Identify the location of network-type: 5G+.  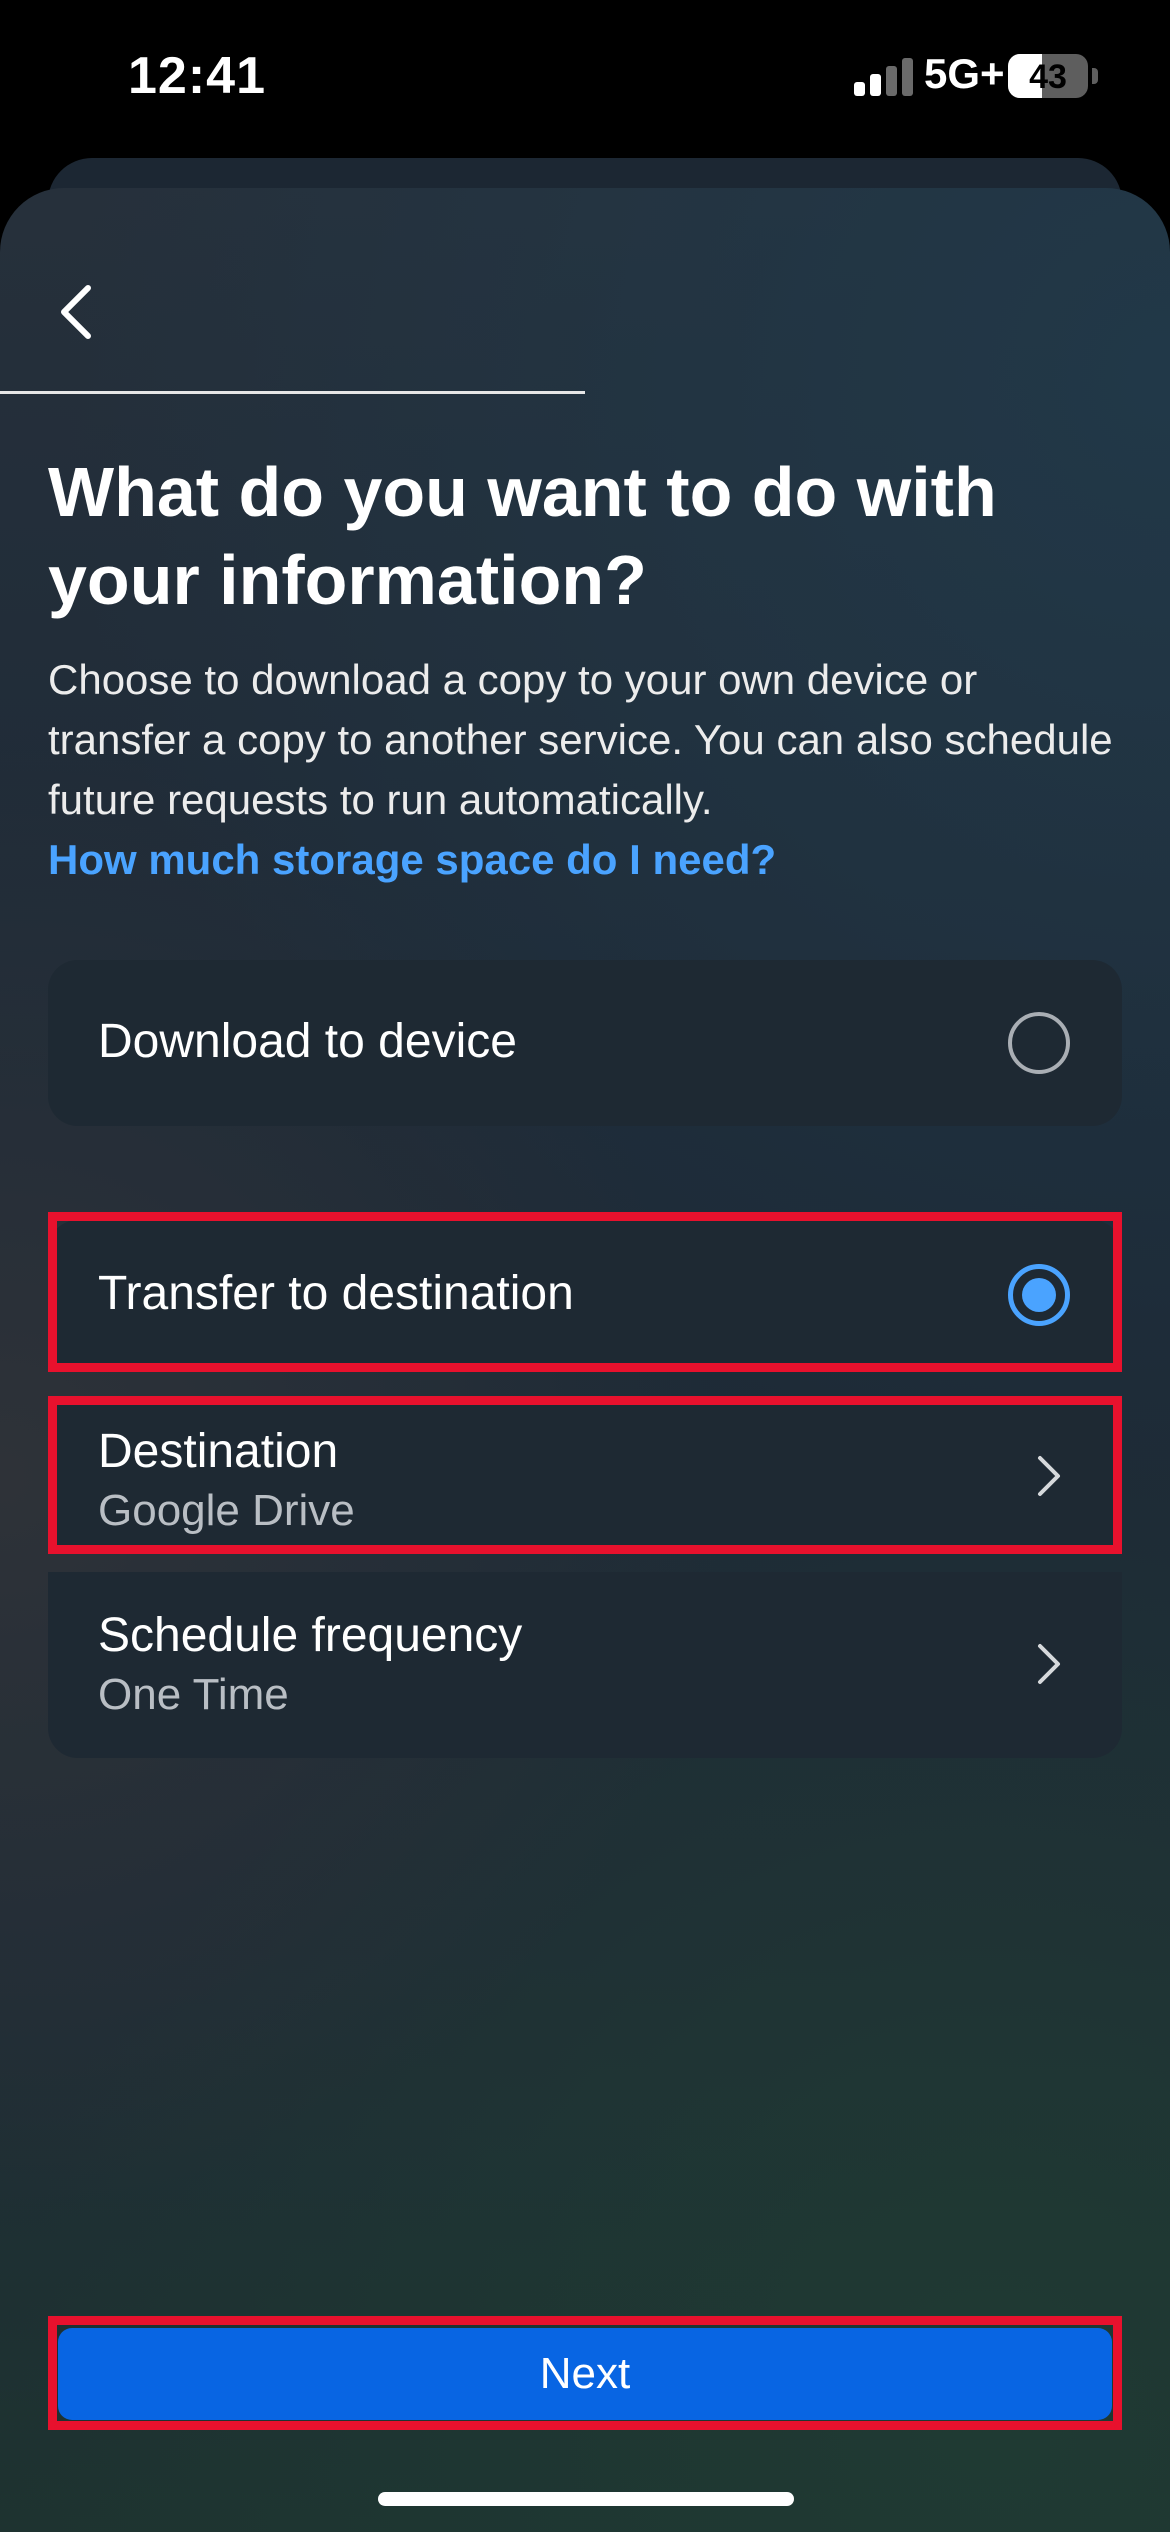
(964, 73).